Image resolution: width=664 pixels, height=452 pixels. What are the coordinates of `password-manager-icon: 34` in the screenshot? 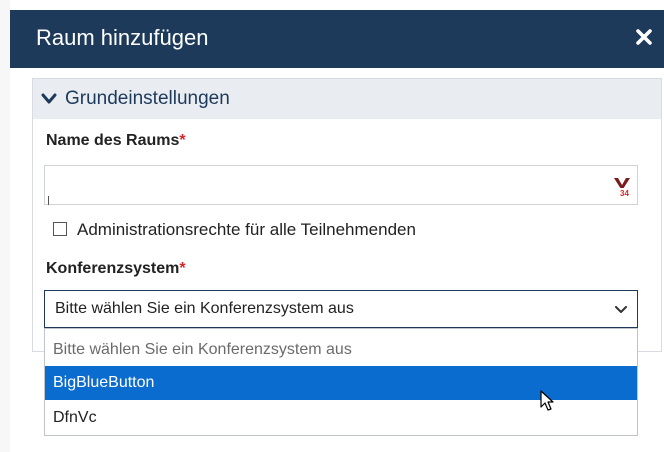 It's located at (622, 187).